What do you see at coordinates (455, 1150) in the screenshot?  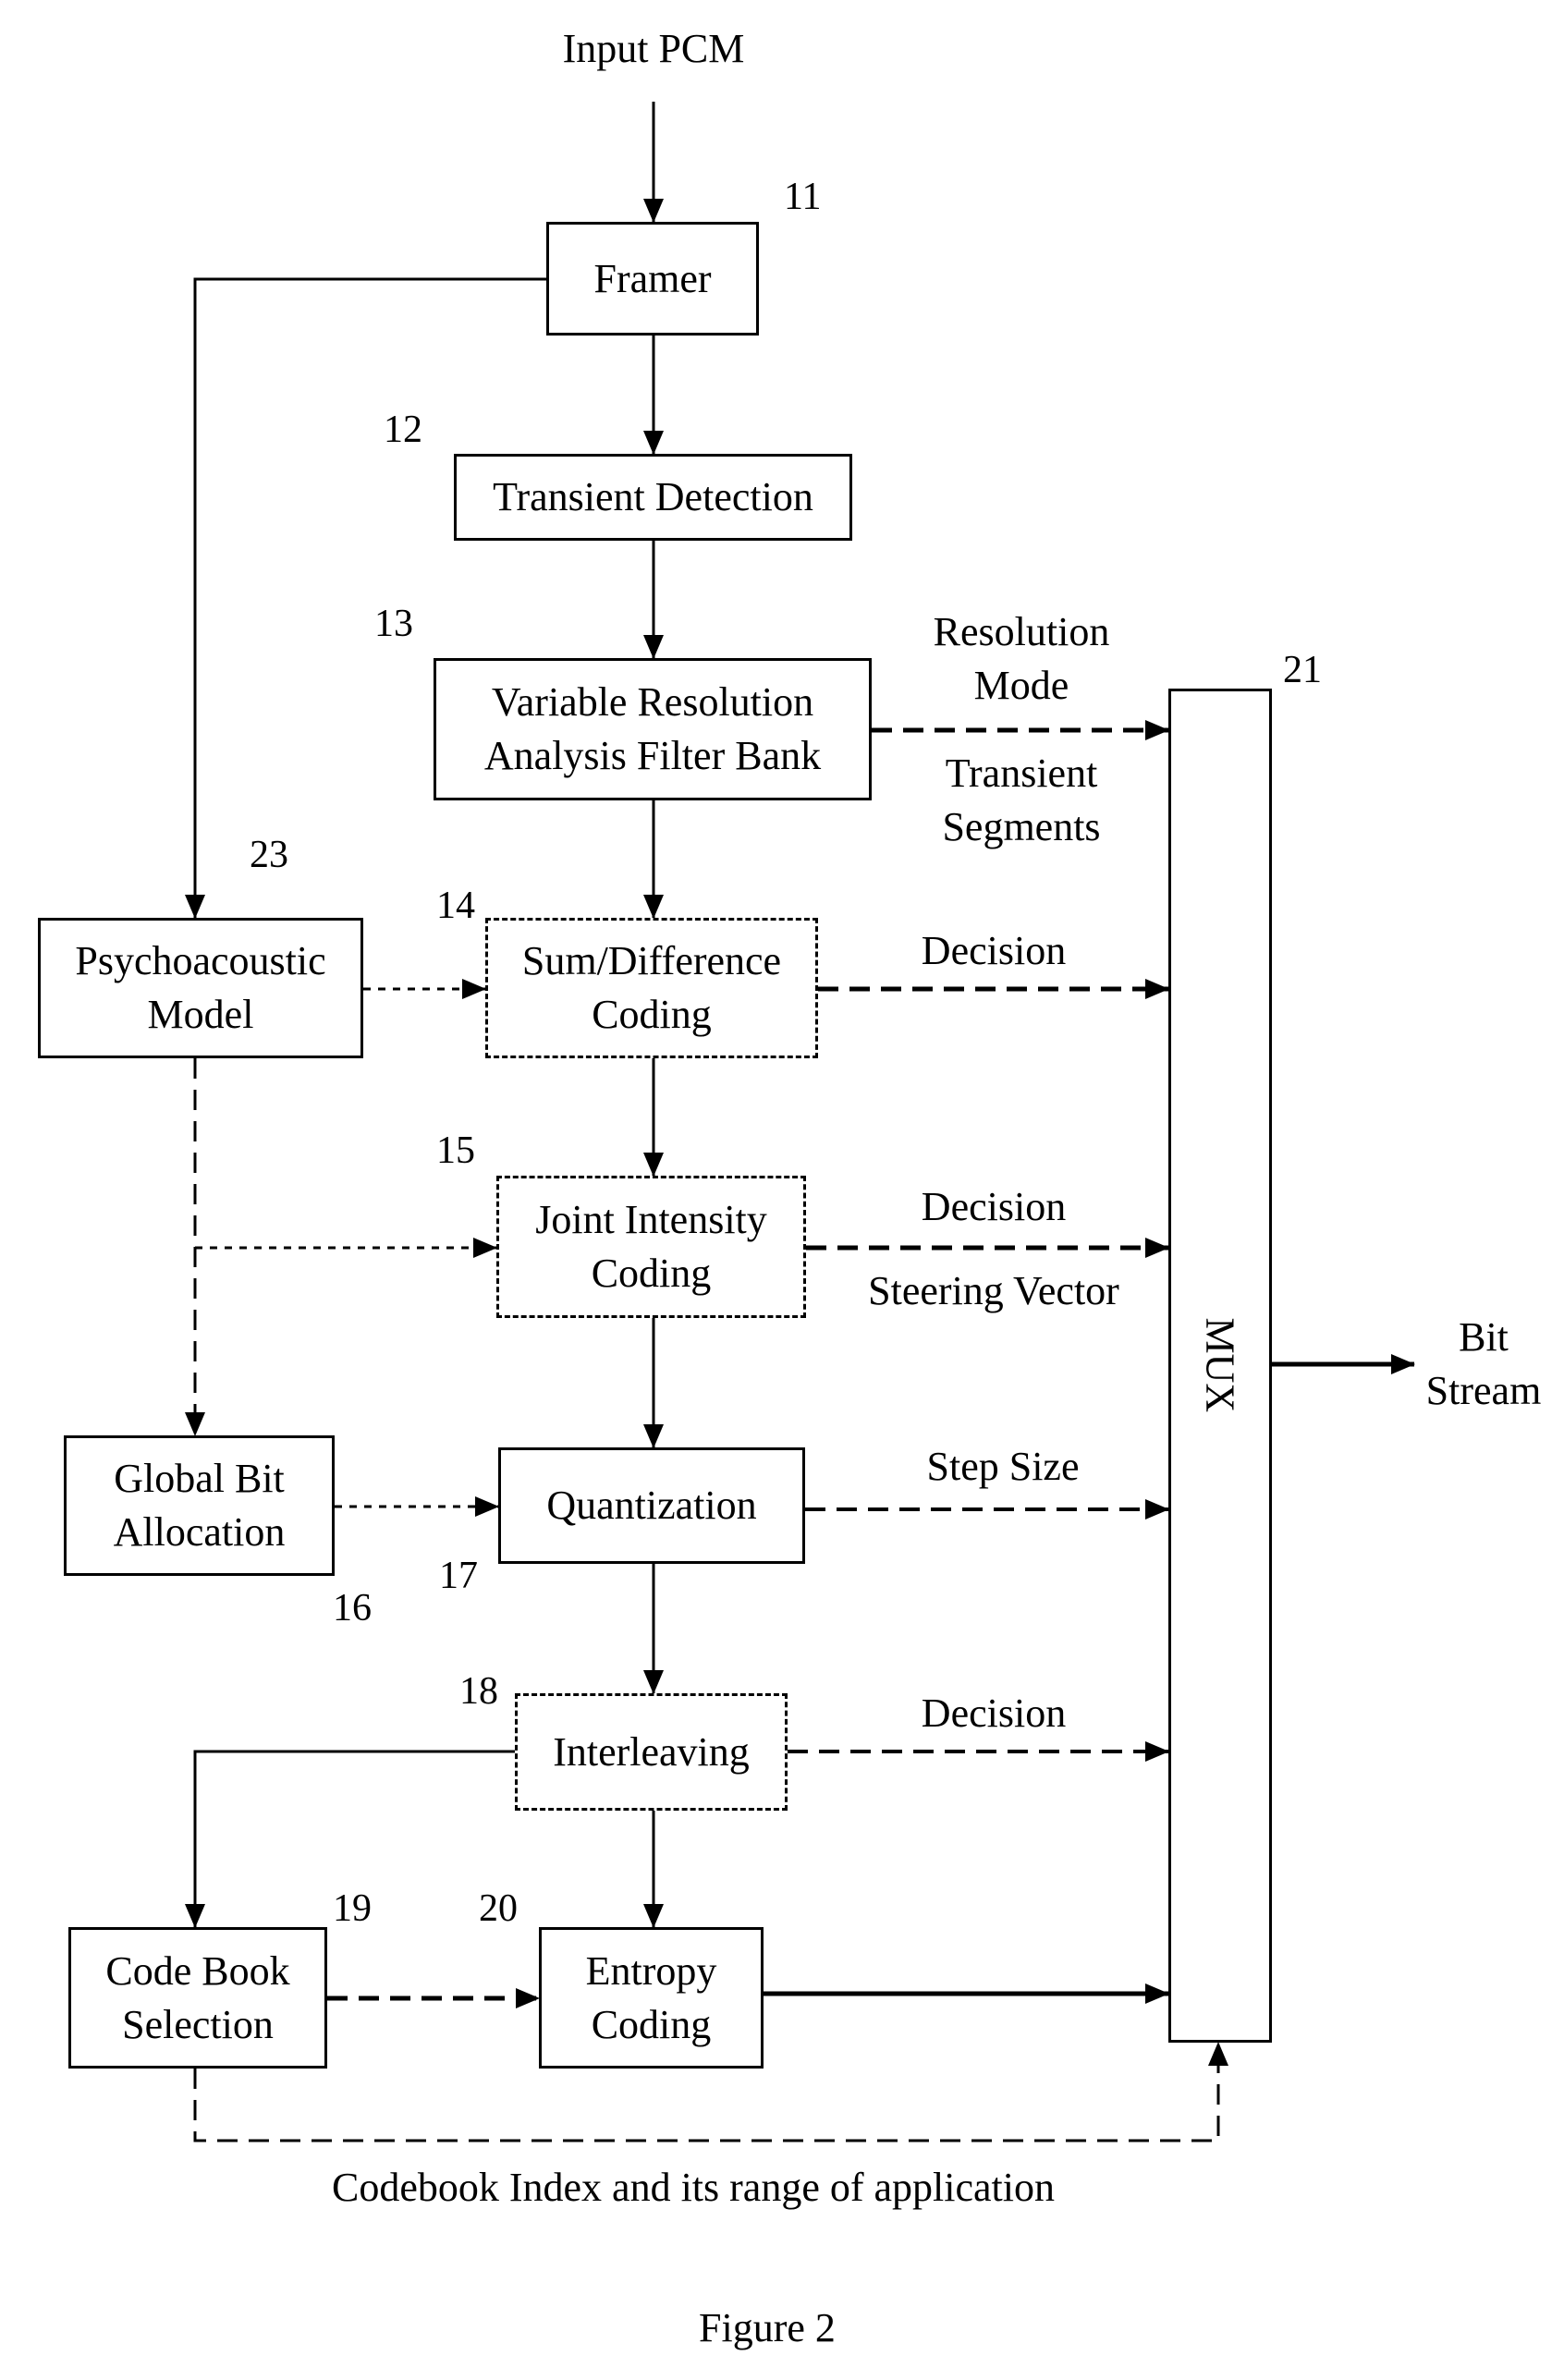 I see `joint-intensity-number: 15` at bounding box center [455, 1150].